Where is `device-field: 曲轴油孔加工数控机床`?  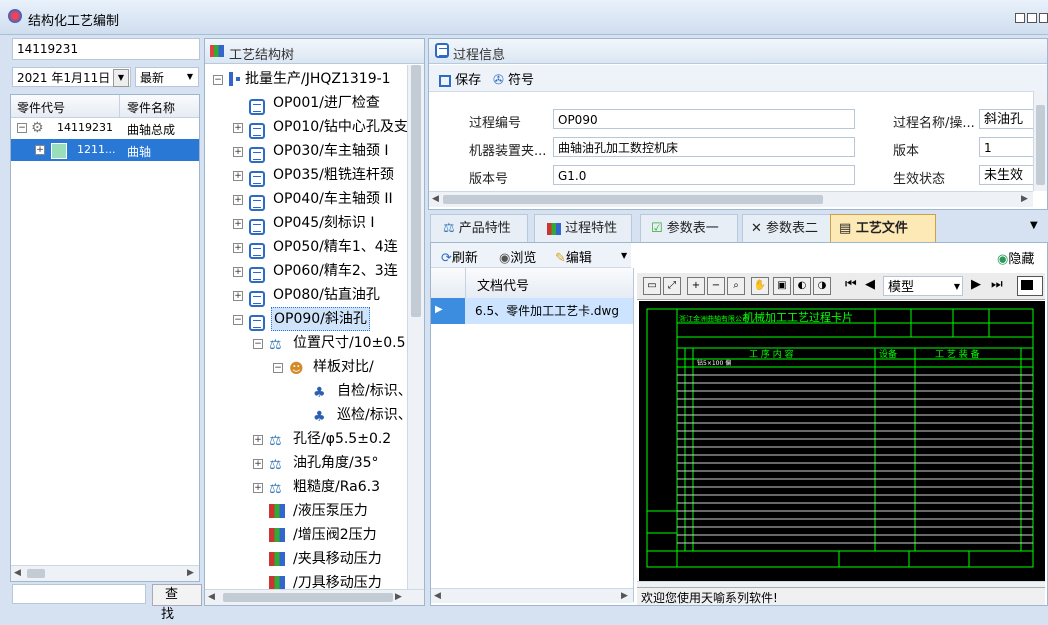 device-field: 曲轴油孔加工数控机床 is located at coordinates (704, 147).